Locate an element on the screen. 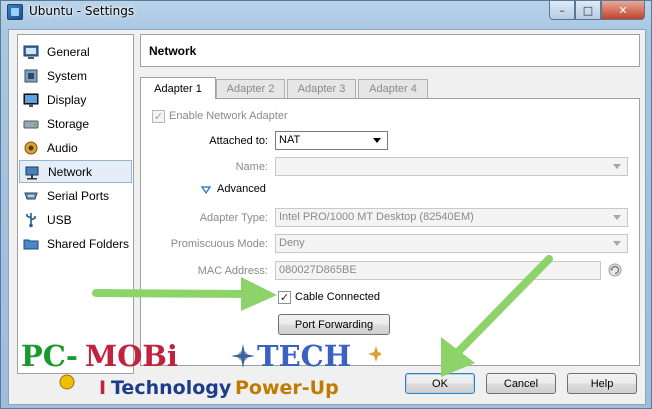 The image size is (652, 409). sidebar-item-system: System is located at coordinates (75, 75).